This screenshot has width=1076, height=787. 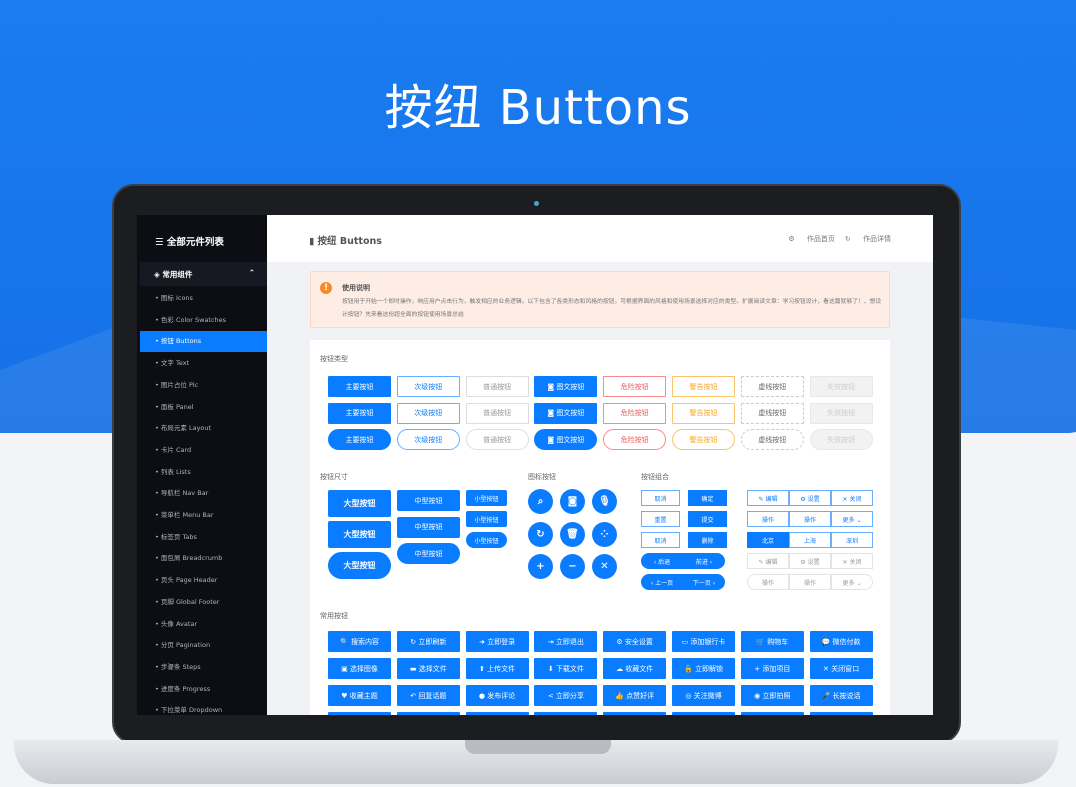 I want to click on common-button: ▣ 选择图像, so click(x=359, y=668).